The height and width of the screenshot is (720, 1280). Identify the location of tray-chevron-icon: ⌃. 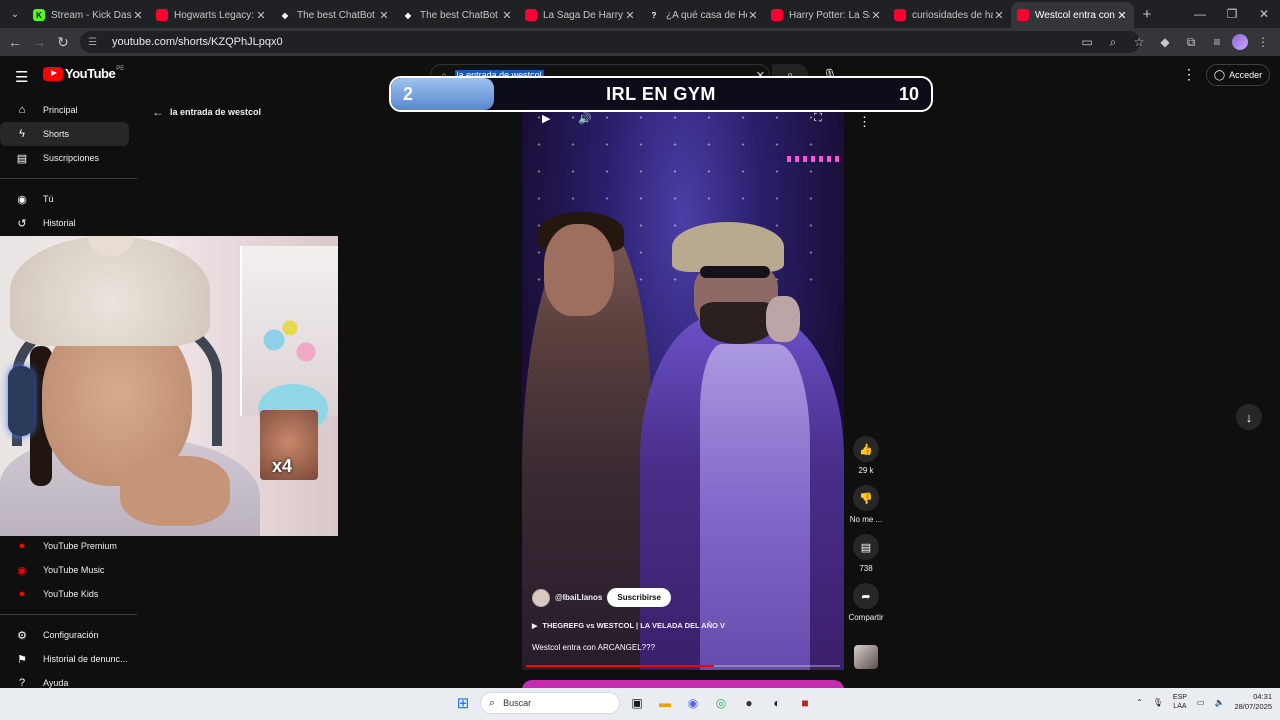
(1139, 702).